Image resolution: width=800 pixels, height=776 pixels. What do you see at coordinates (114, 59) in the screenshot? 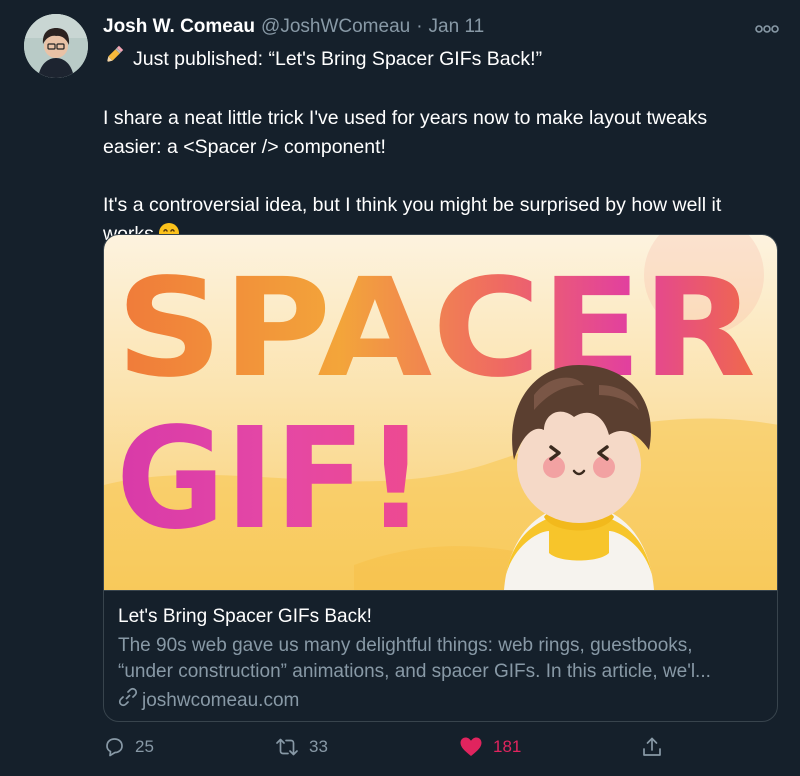
I see `pencil-emoji` at bounding box center [114, 59].